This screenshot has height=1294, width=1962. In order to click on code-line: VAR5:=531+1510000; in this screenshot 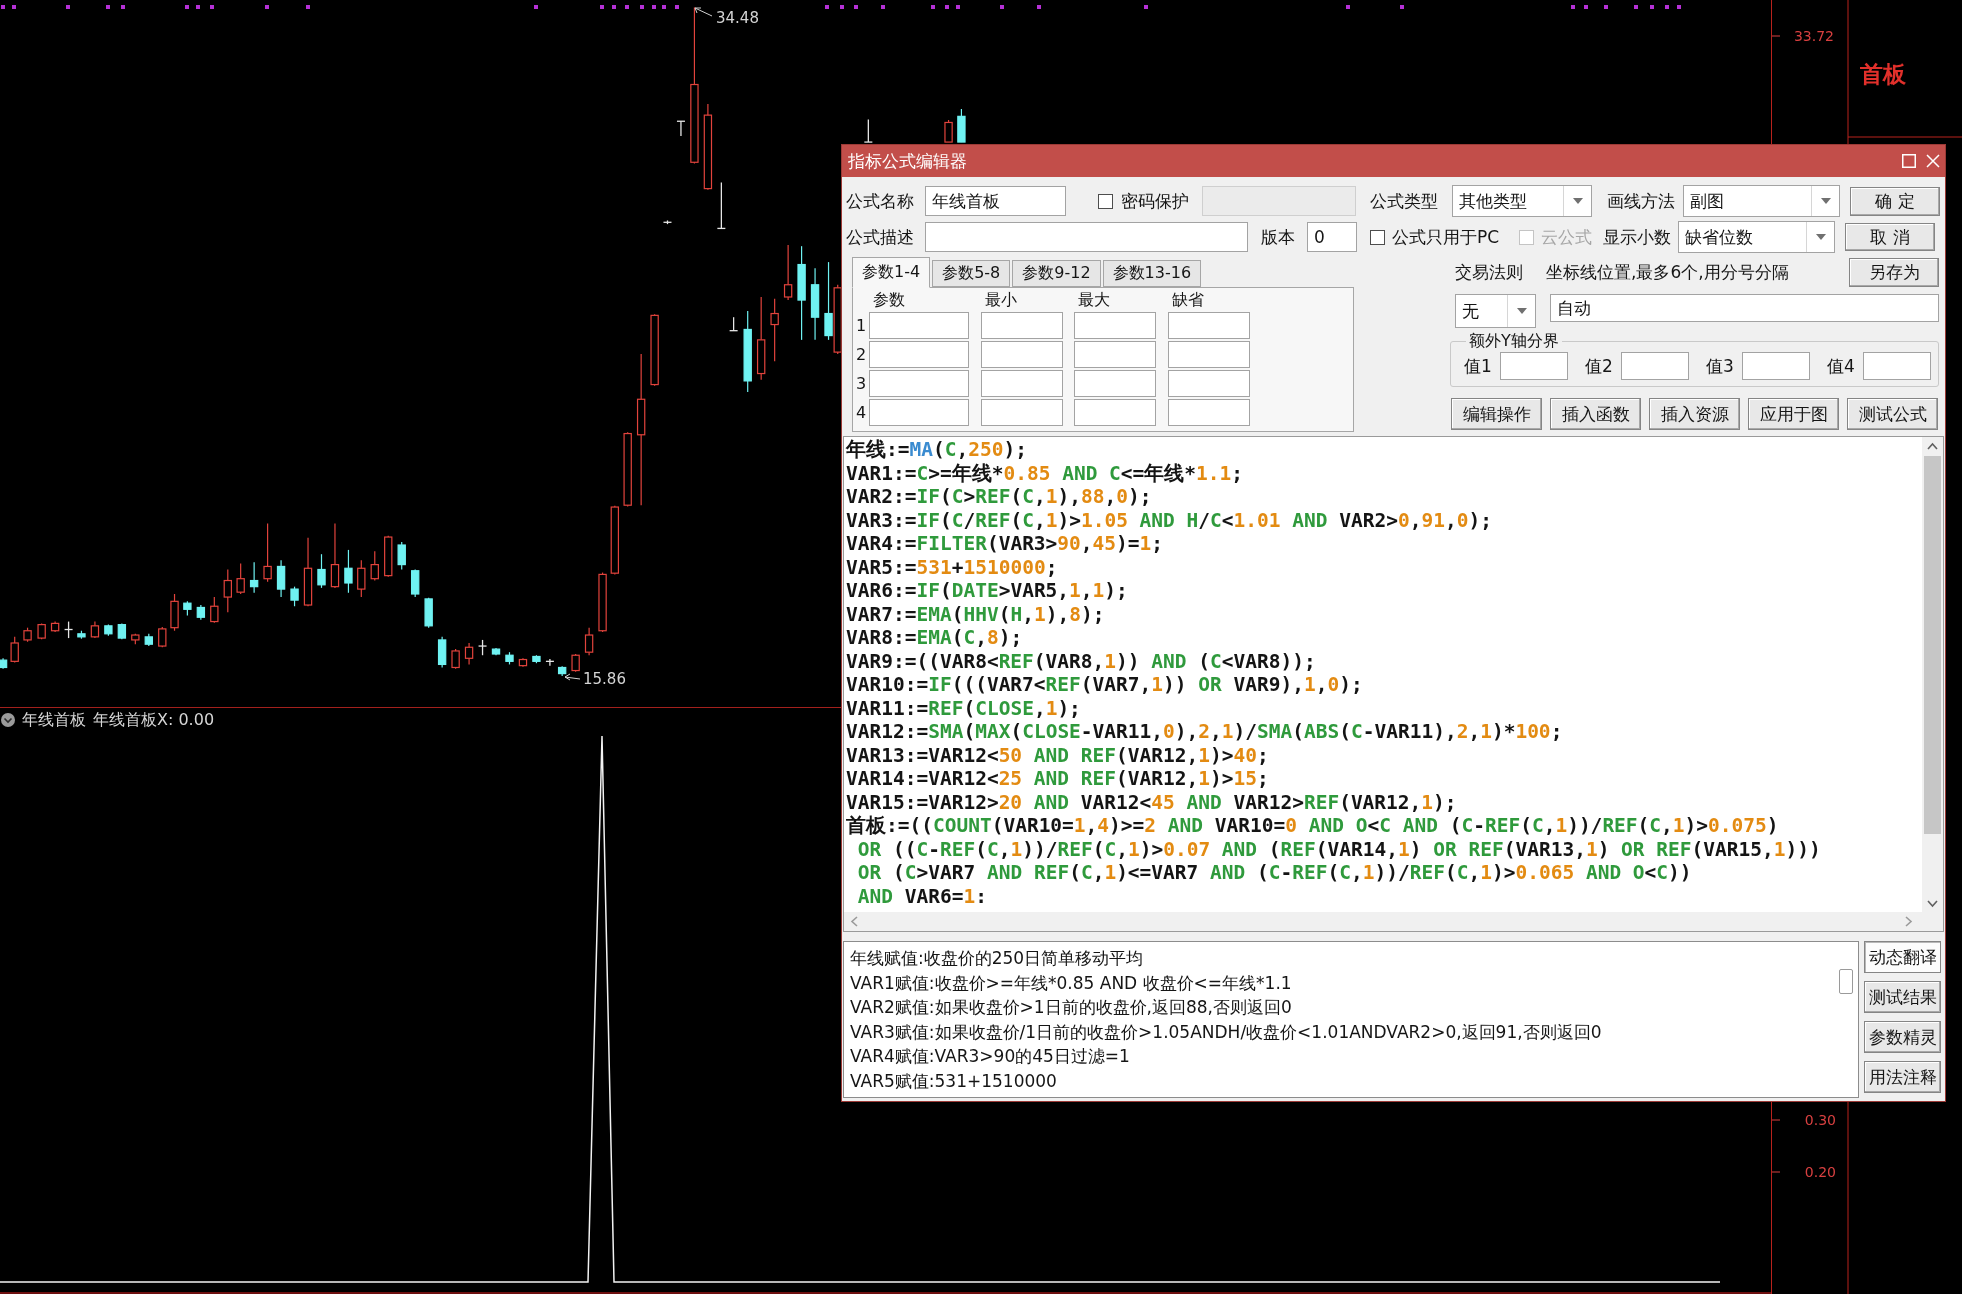, I will do `click(952, 567)`.